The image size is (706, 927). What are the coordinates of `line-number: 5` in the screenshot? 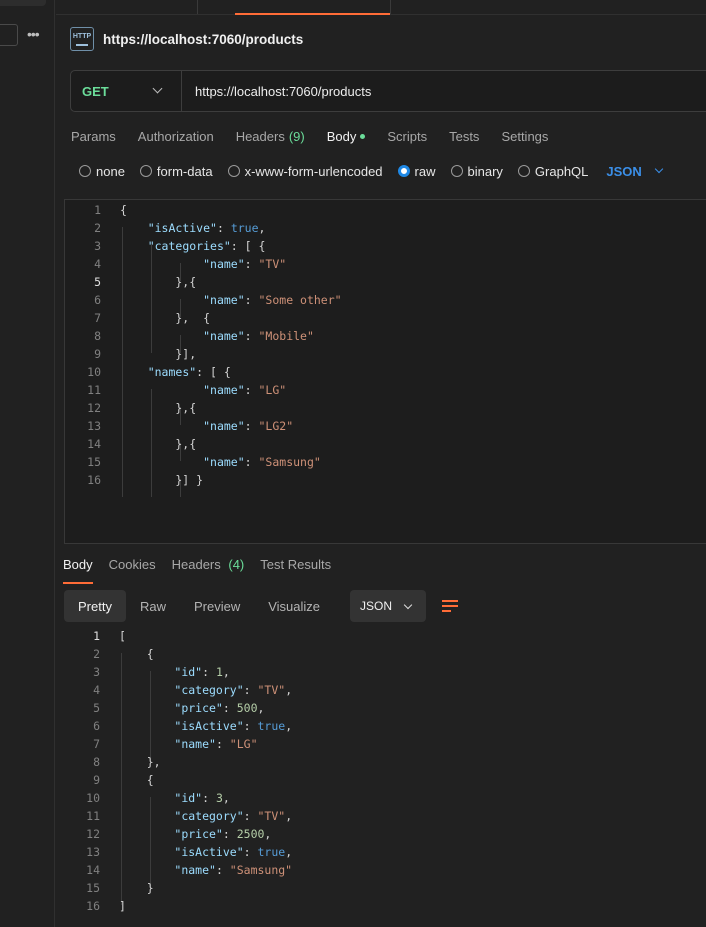 It's located at (96, 708).